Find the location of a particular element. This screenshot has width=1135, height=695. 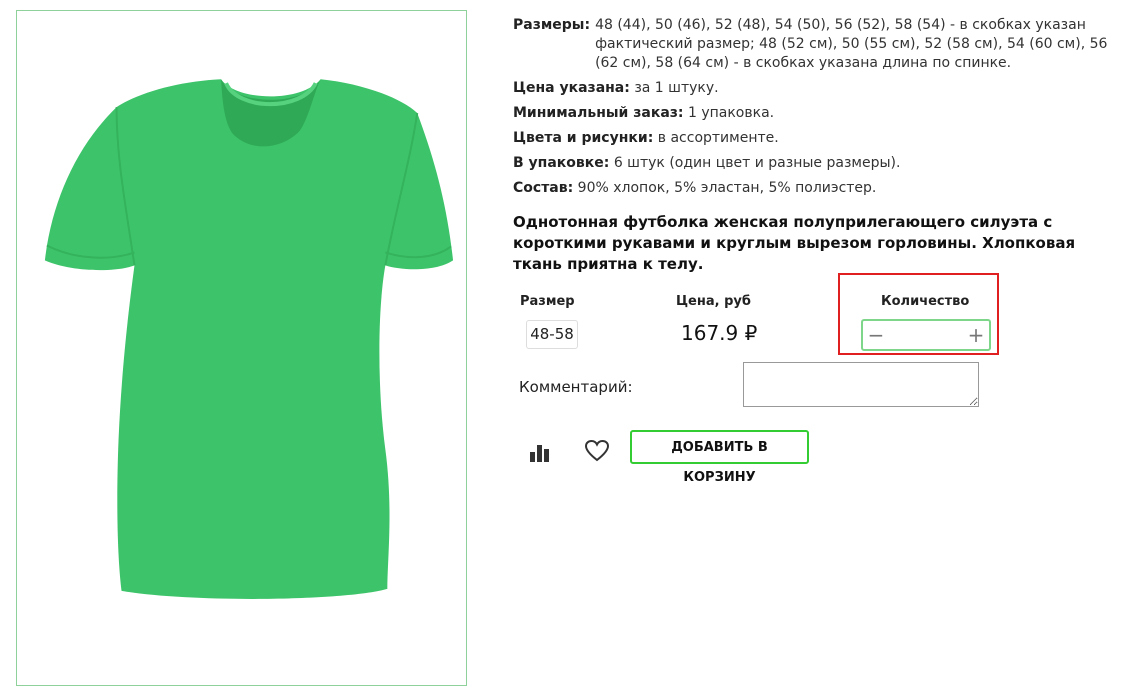

quantity-input is located at coordinates (928, 336).